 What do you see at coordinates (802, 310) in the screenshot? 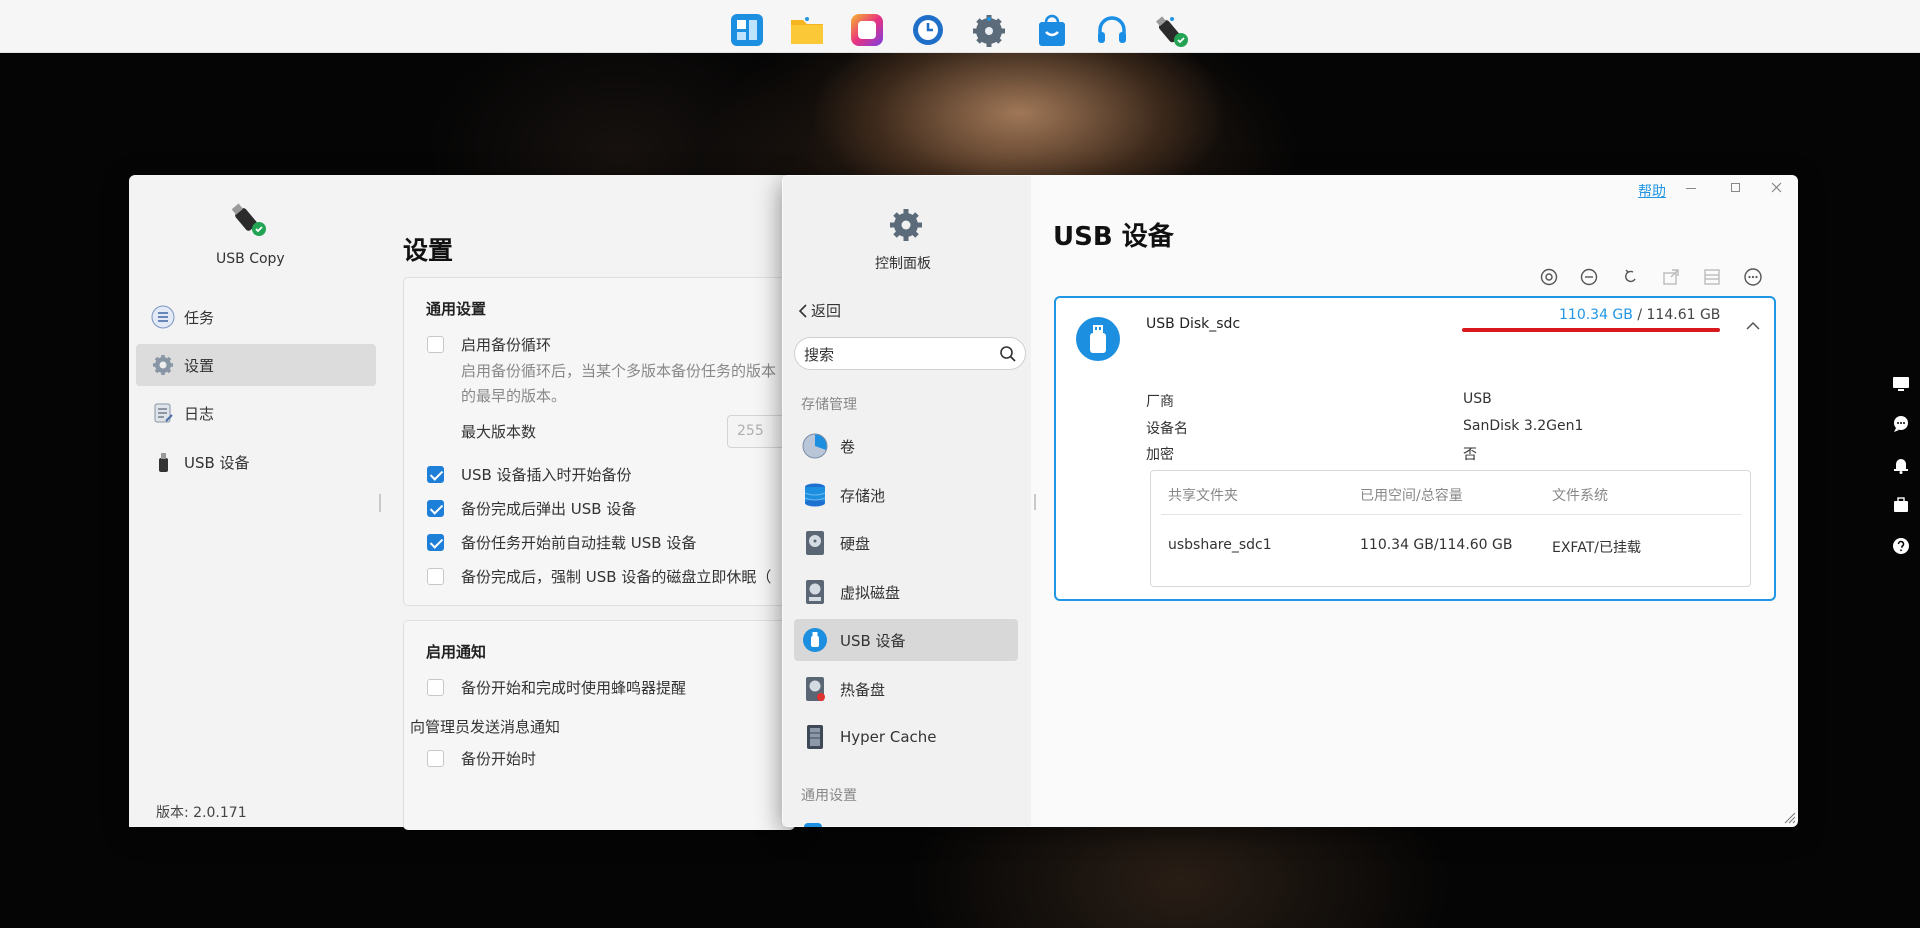
I see `chevron-left-icon` at bounding box center [802, 310].